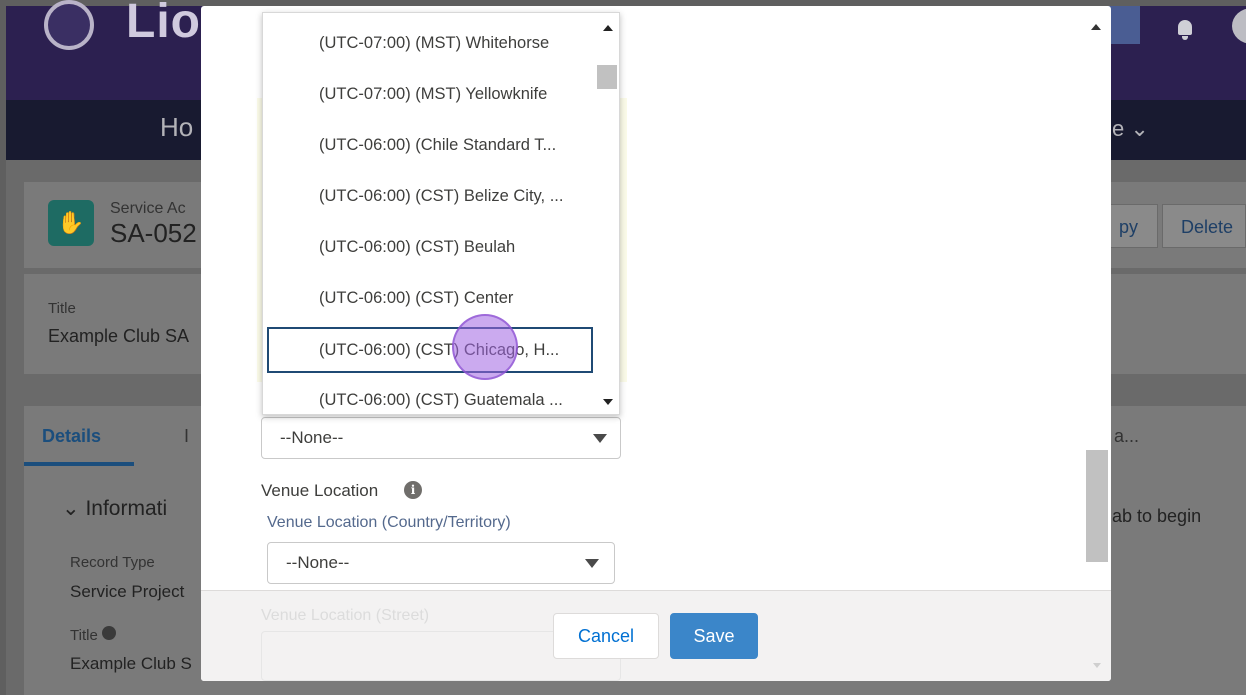  I want to click on nav-more-label: e, so click(1118, 128).